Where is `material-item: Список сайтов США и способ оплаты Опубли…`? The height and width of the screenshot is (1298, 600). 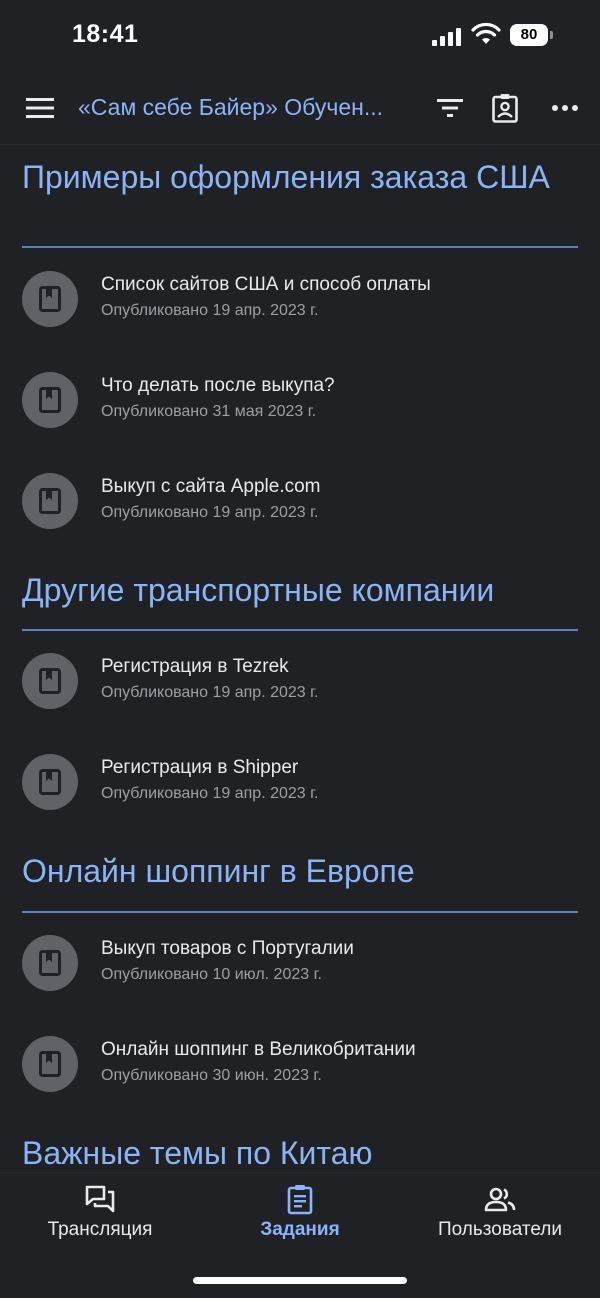 material-item: Список сайтов США и способ оплаты Опубли… is located at coordinates (300, 311).